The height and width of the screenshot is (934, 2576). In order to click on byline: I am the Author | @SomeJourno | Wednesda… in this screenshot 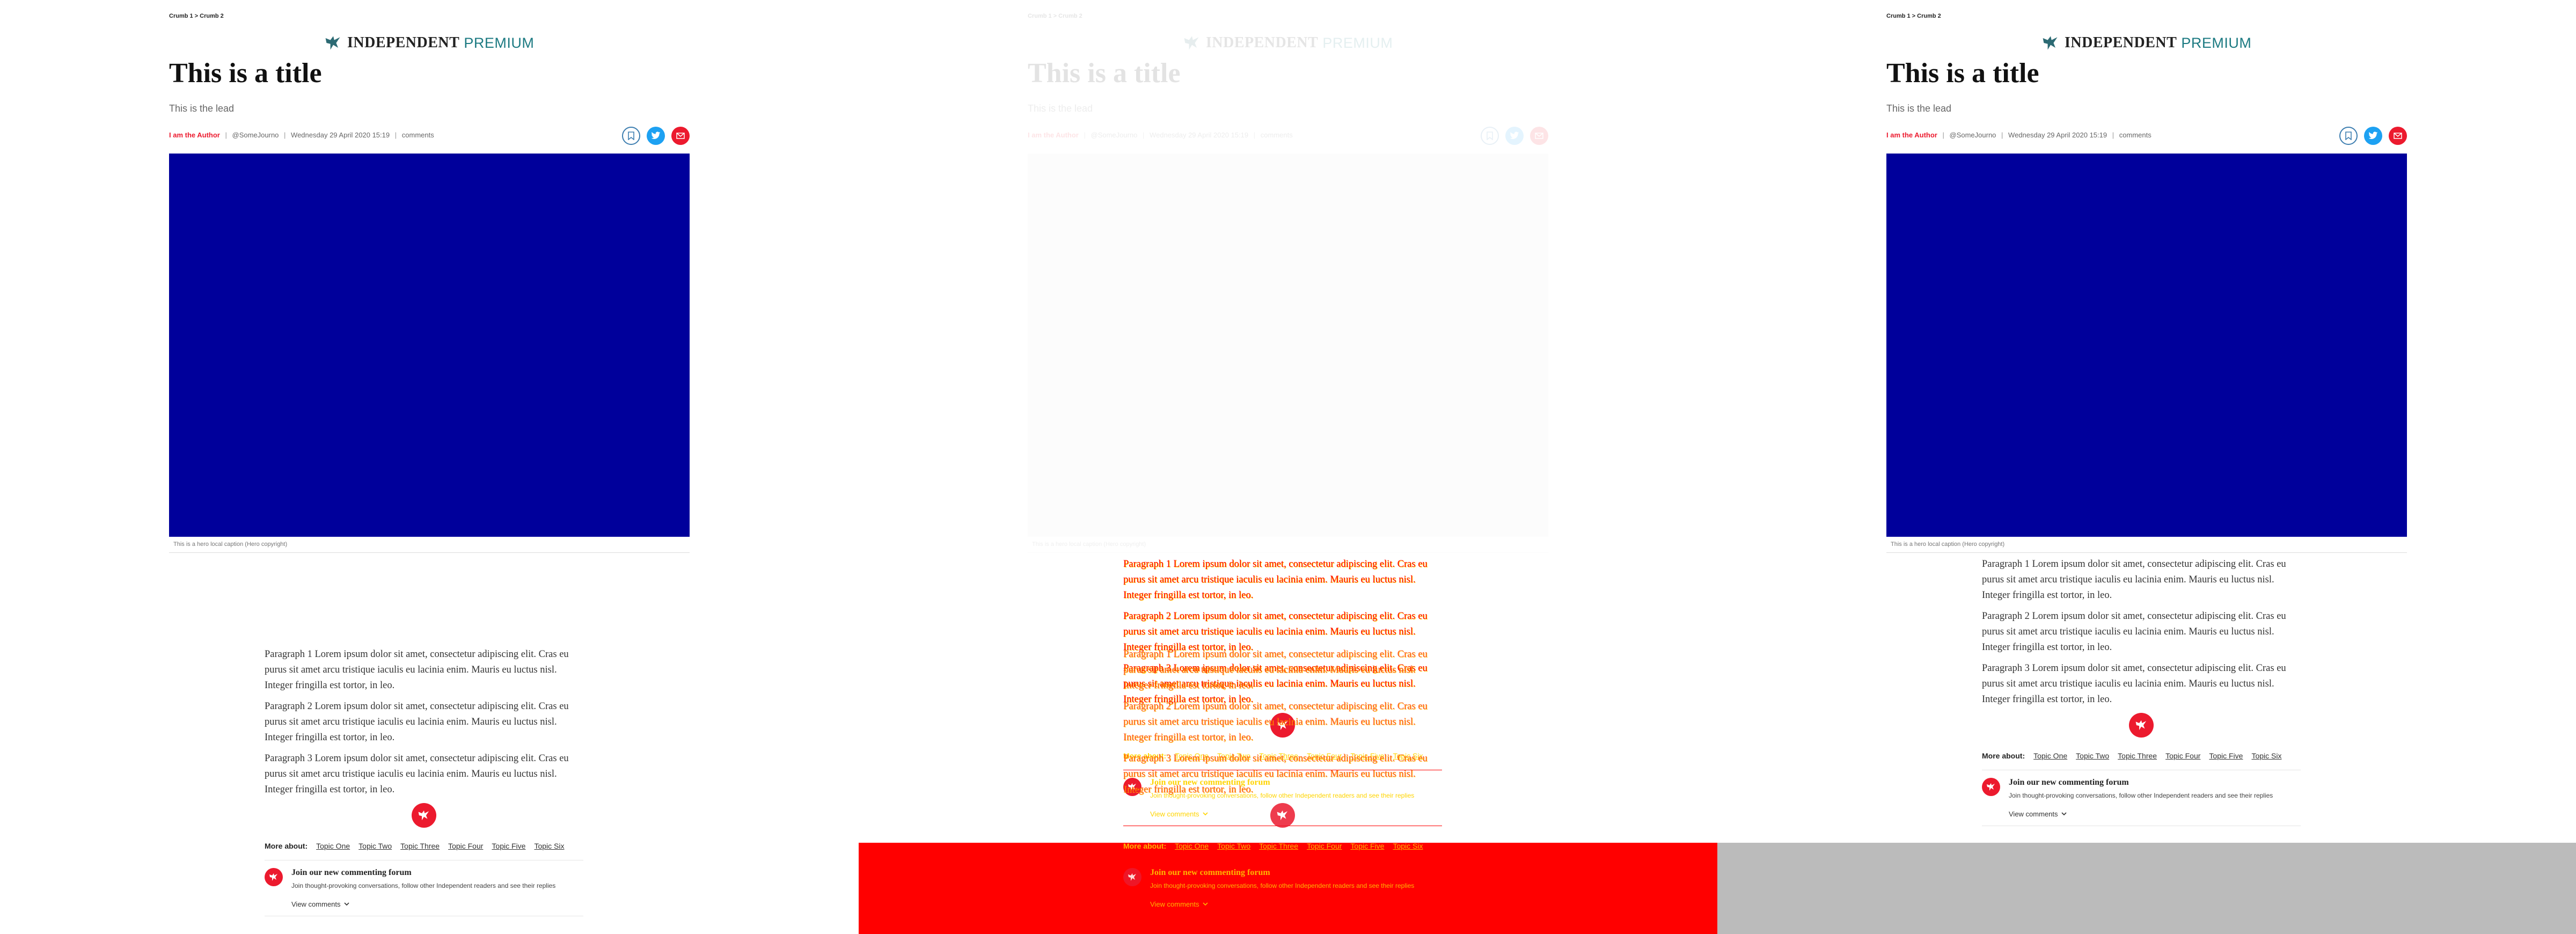, I will do `click(301, 135)`.